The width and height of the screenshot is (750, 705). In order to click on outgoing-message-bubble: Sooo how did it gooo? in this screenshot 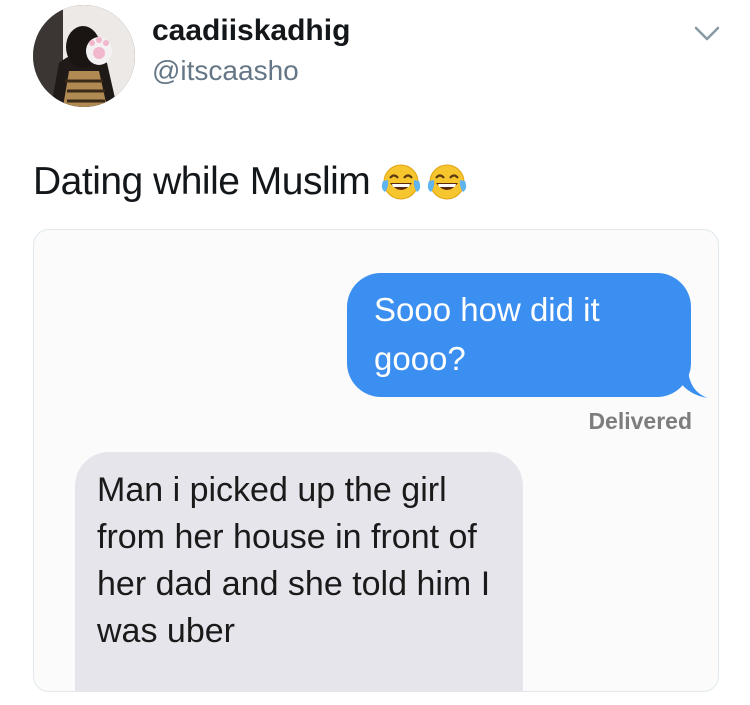, I will do `click(519, 335)`.